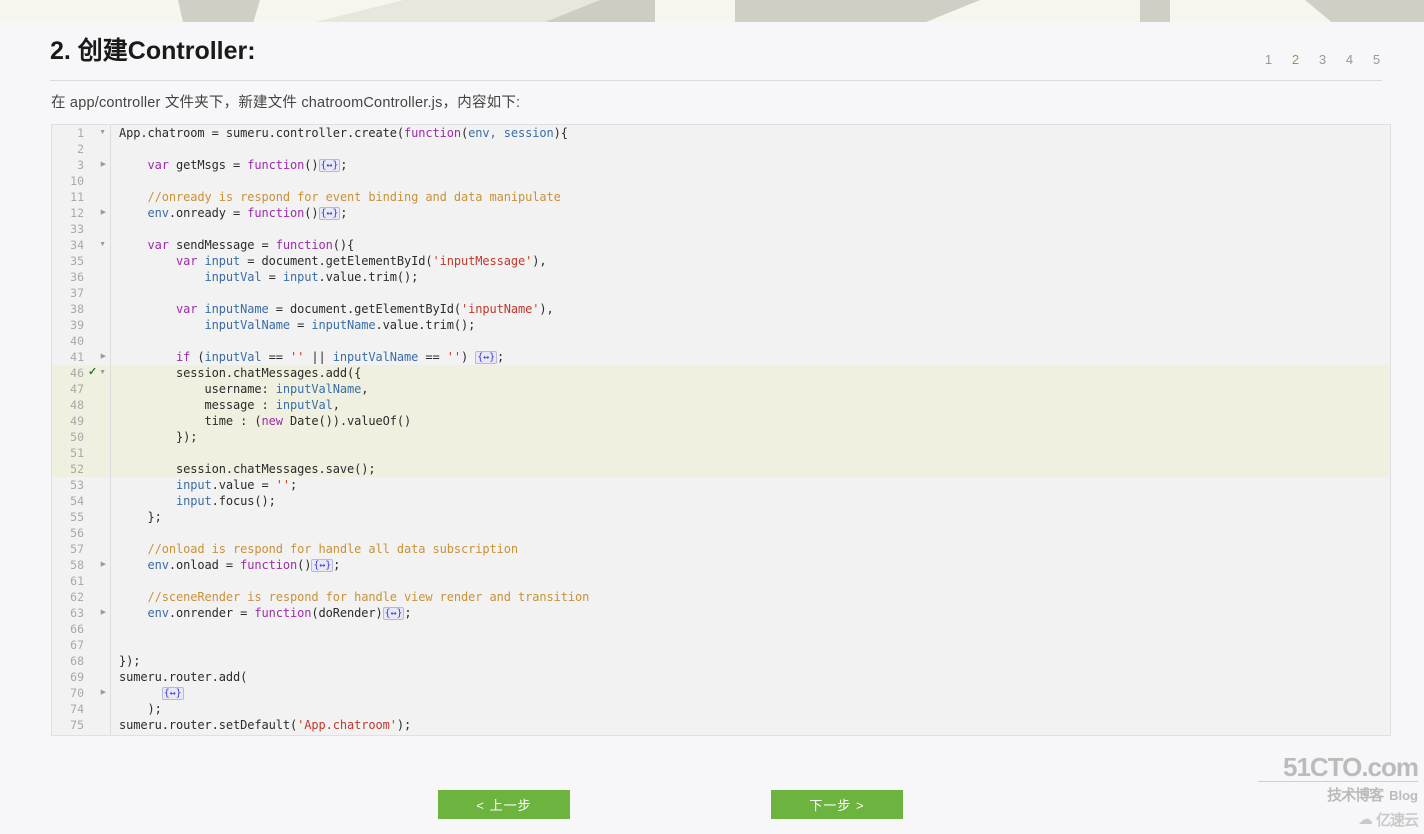 This screenshot has height=834, width=1424. I want to click on code-token: time : (, so click(190, 421).